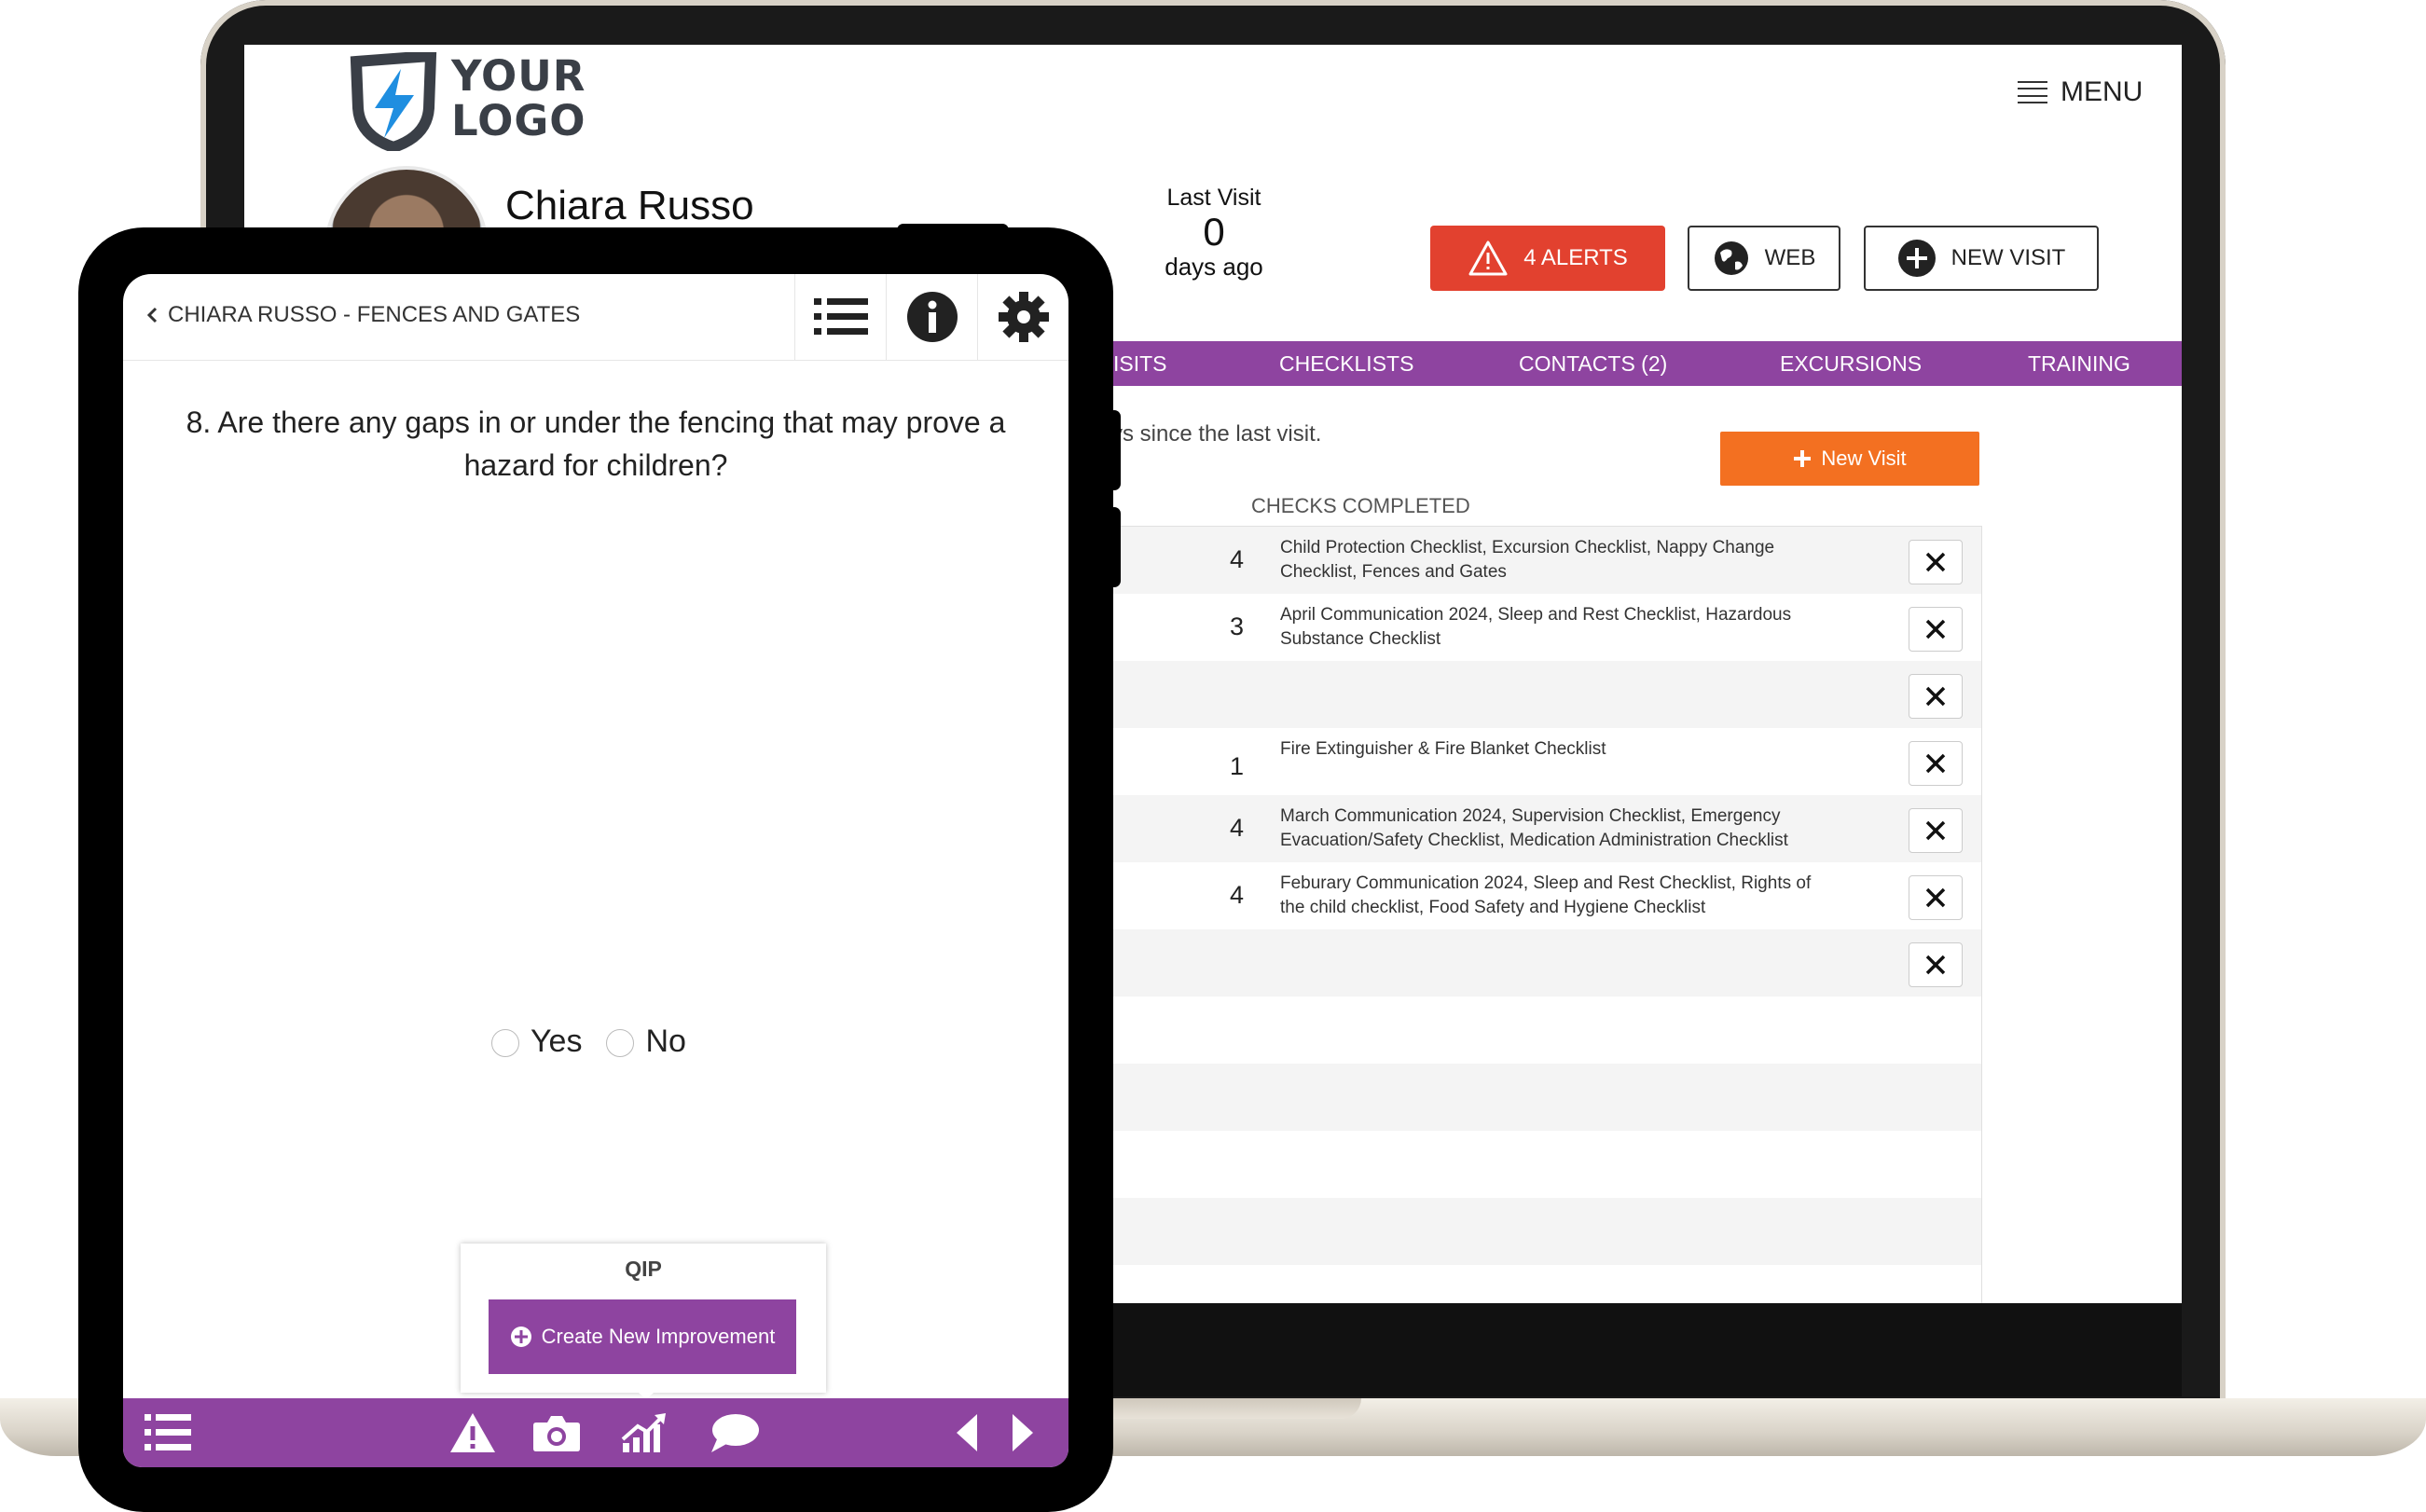 The height and width of the screenshot is (1512, 2426). I want to click on plus-icon, so click(1803, 459).